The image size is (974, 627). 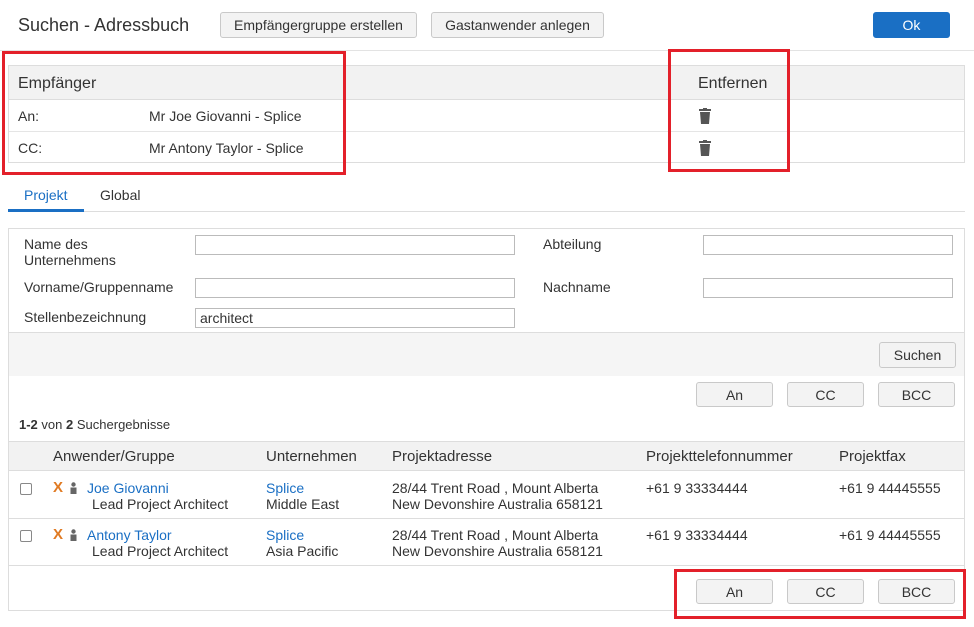 I want to click on header-divider, so click(x=487, y=50).